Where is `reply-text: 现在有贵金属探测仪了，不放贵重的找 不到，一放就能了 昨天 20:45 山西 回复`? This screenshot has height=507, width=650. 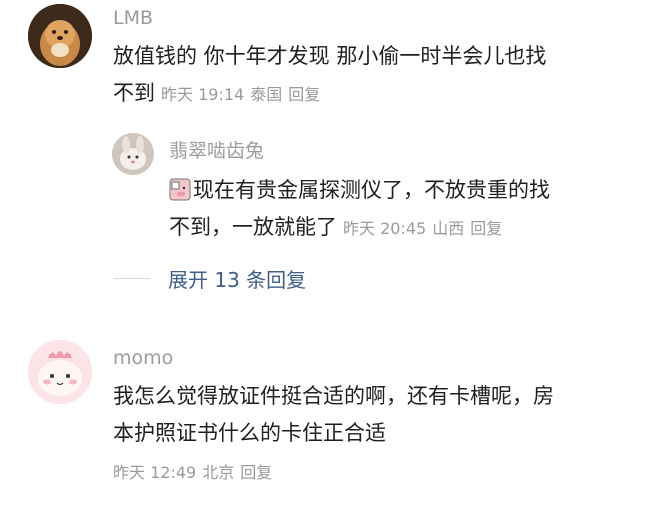
reply-text: 现在有贵金属探测仪了，不放贵重的找 不到，一放就能了 昨天 20:45 山西 回复 is located at coordinates (399, 209).